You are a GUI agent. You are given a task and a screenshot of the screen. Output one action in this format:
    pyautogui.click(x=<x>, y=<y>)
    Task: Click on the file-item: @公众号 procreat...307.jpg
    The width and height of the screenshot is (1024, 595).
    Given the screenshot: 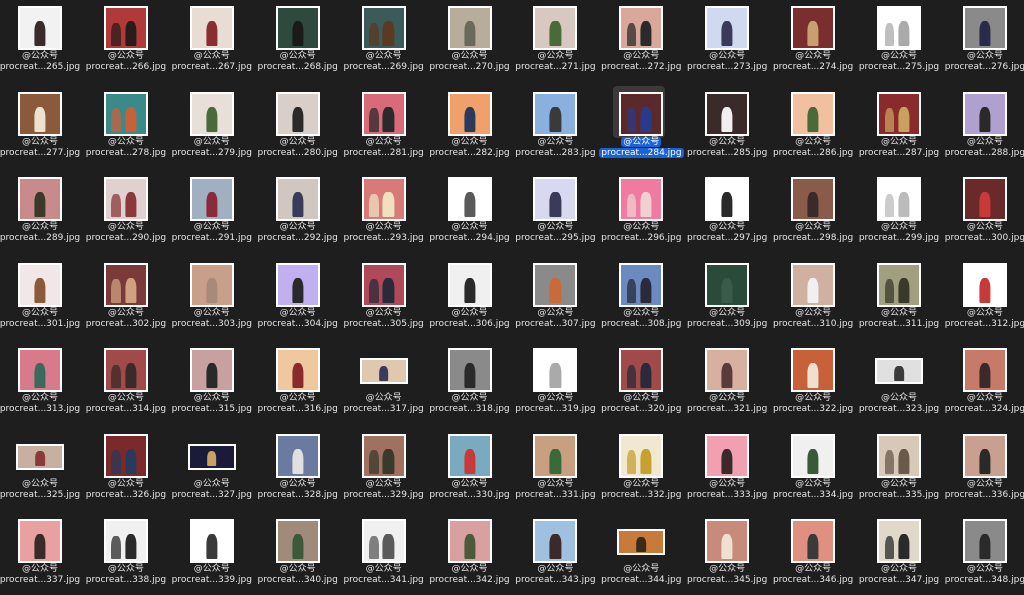 What is the action you would take?
    pyautogui.click(x=555, y=299)
    